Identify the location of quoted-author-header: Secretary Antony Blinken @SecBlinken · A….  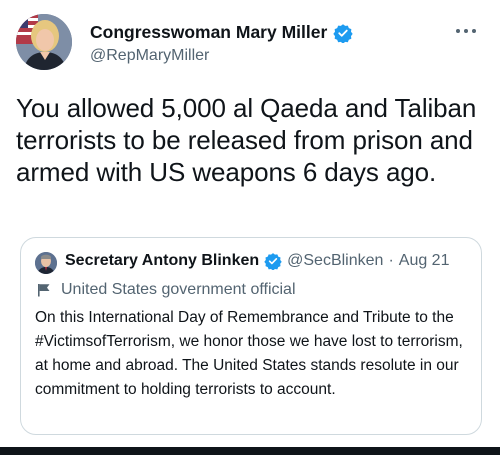
(257, 261).